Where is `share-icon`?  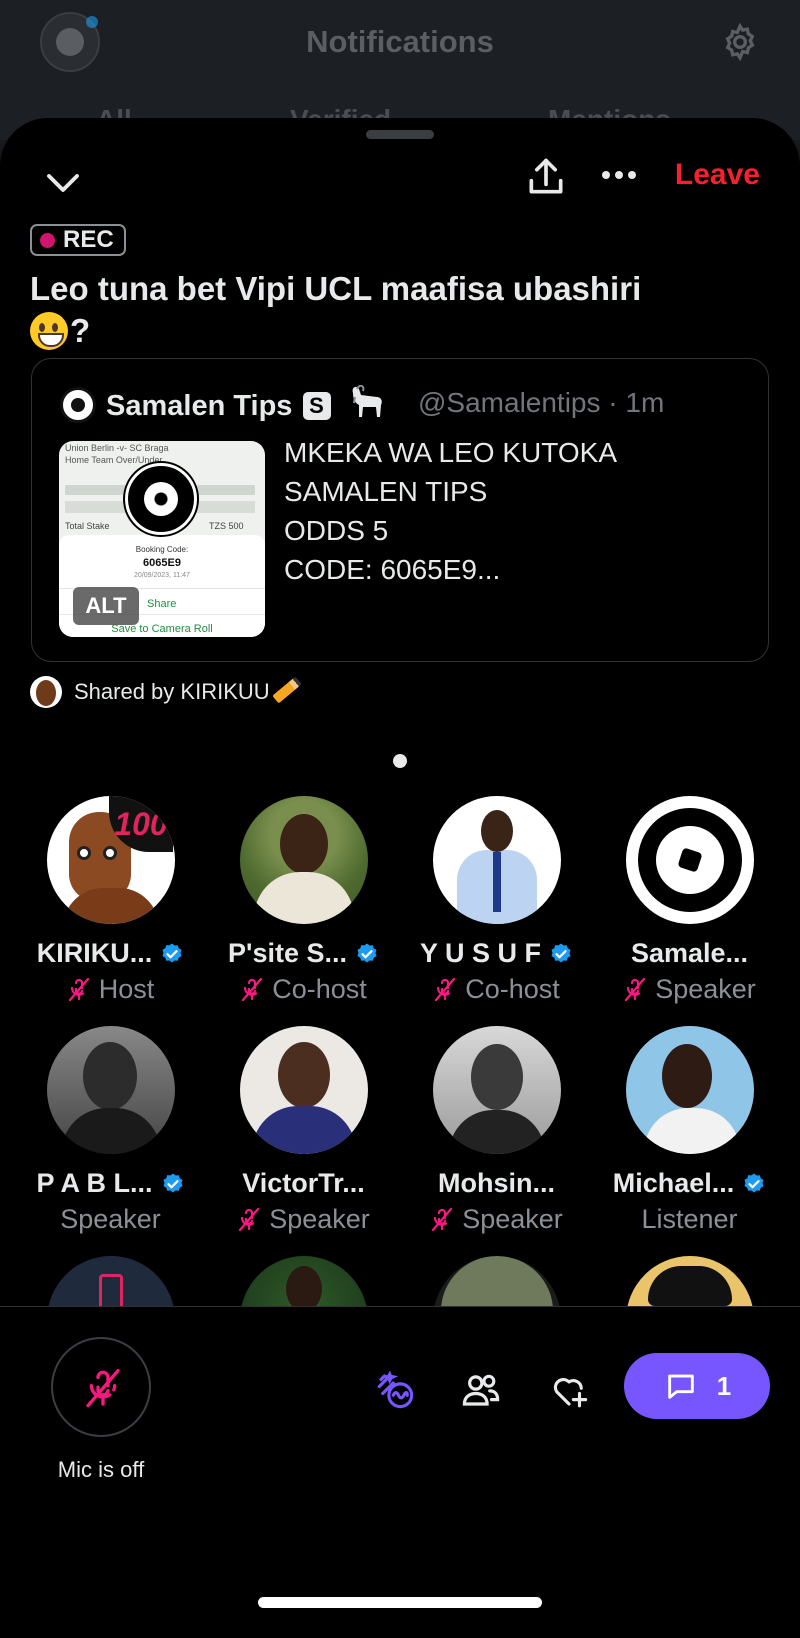
share-icon is located at coordinates (546, 177).